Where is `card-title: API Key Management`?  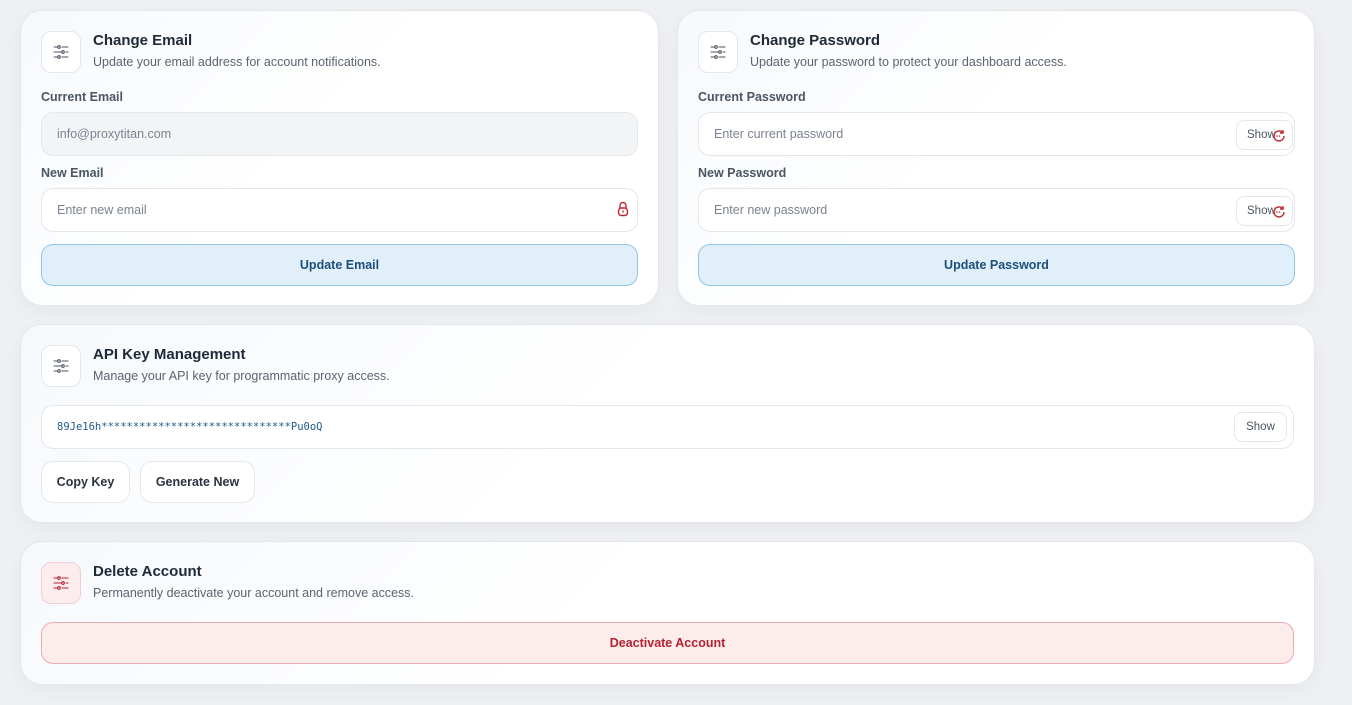 card-title: API Key Management is located at coordinates (169, 354).